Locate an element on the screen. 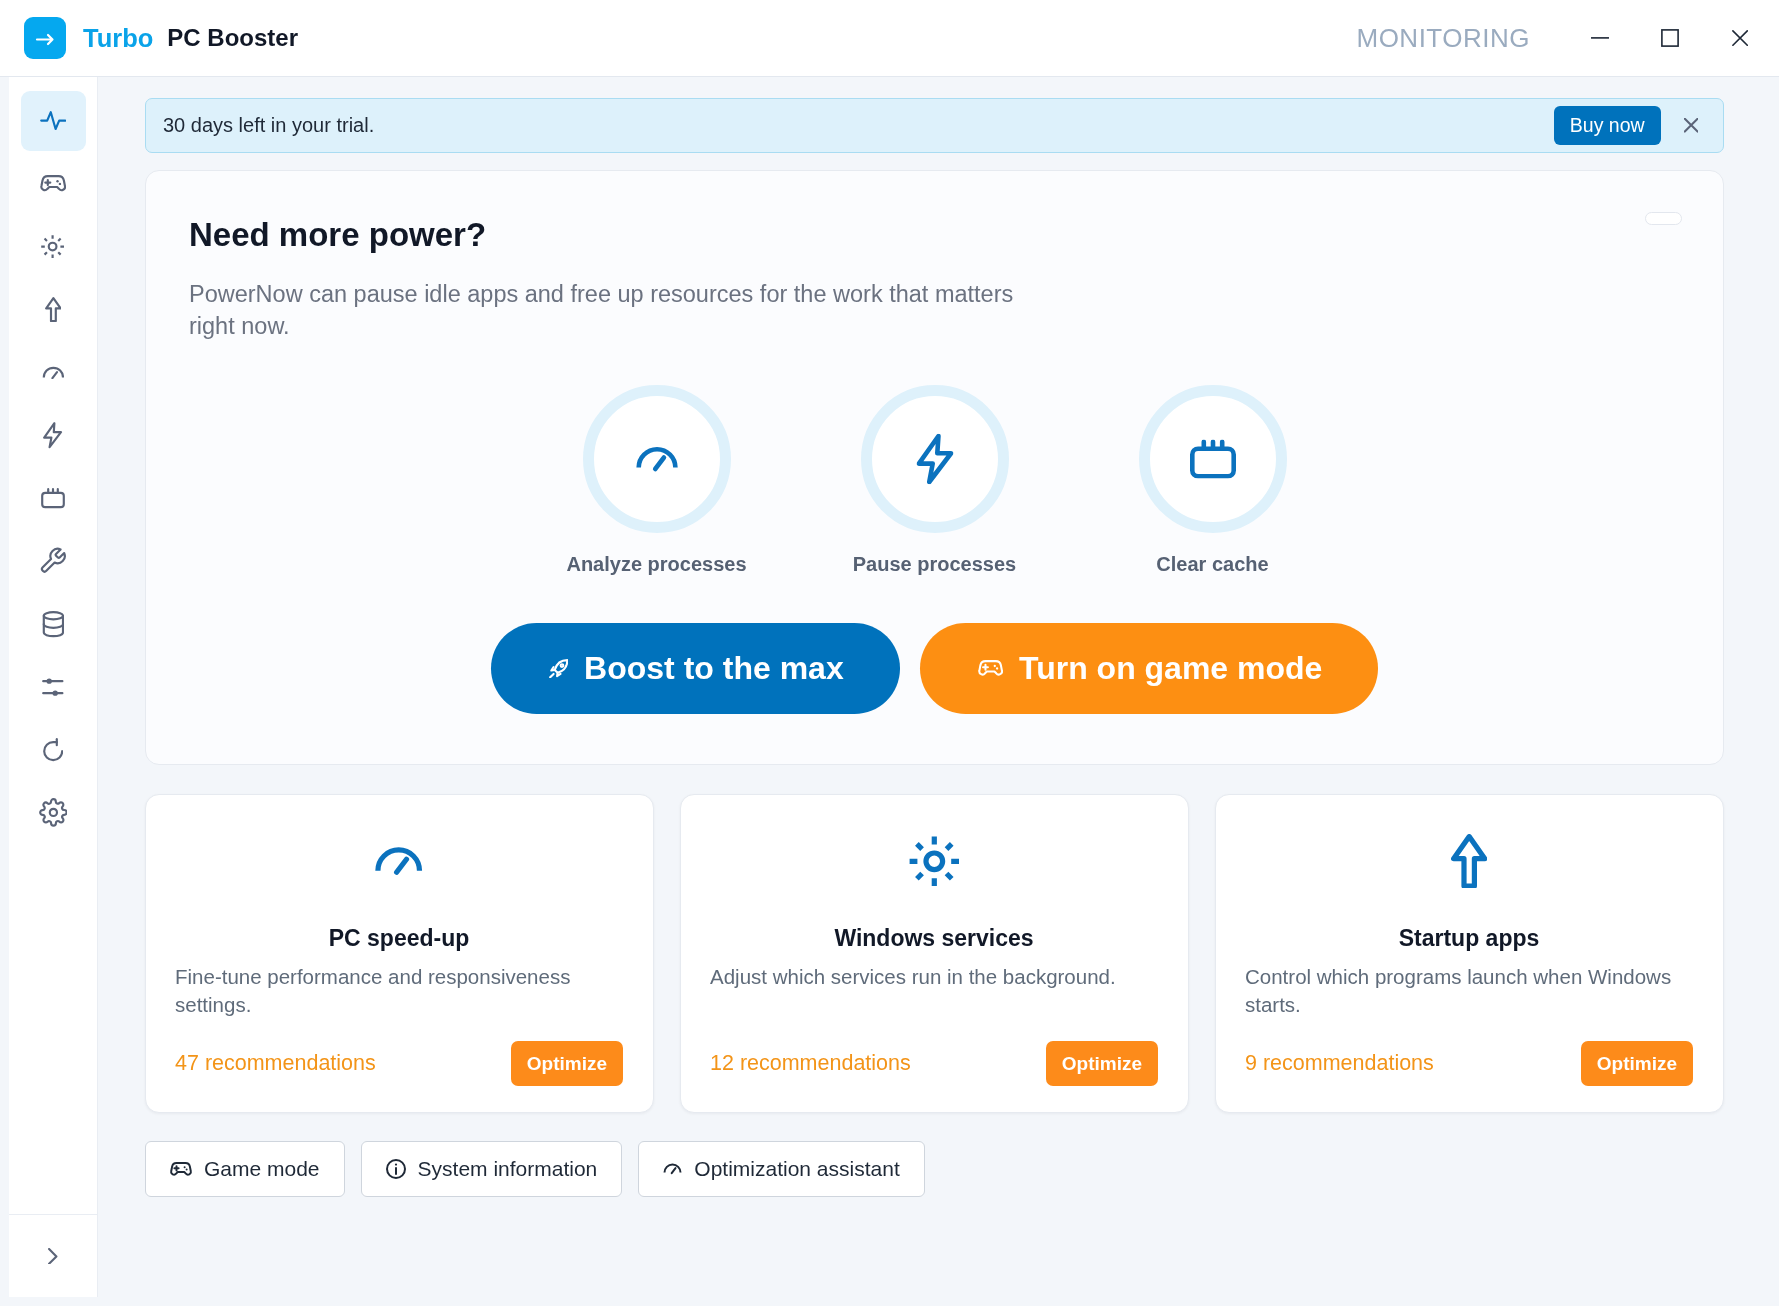 The width and height of the screenshot is (1779, 1306). minimize-icon is located at coordinates (1600, 38).